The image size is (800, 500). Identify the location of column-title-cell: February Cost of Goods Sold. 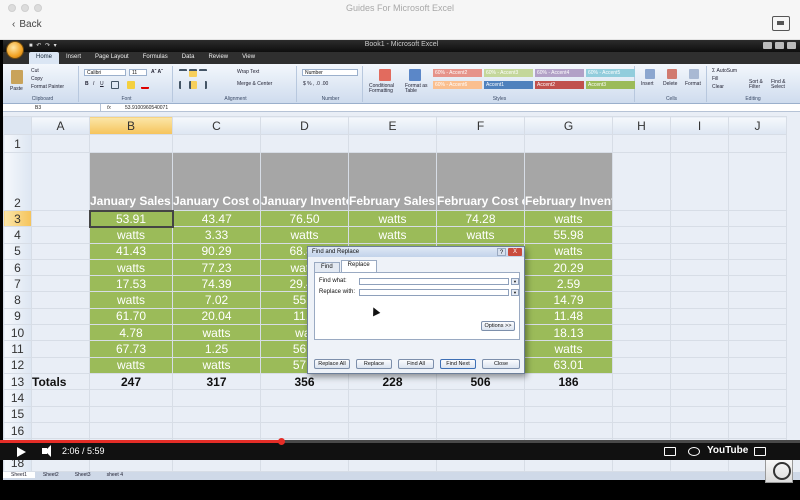
(480, 181).